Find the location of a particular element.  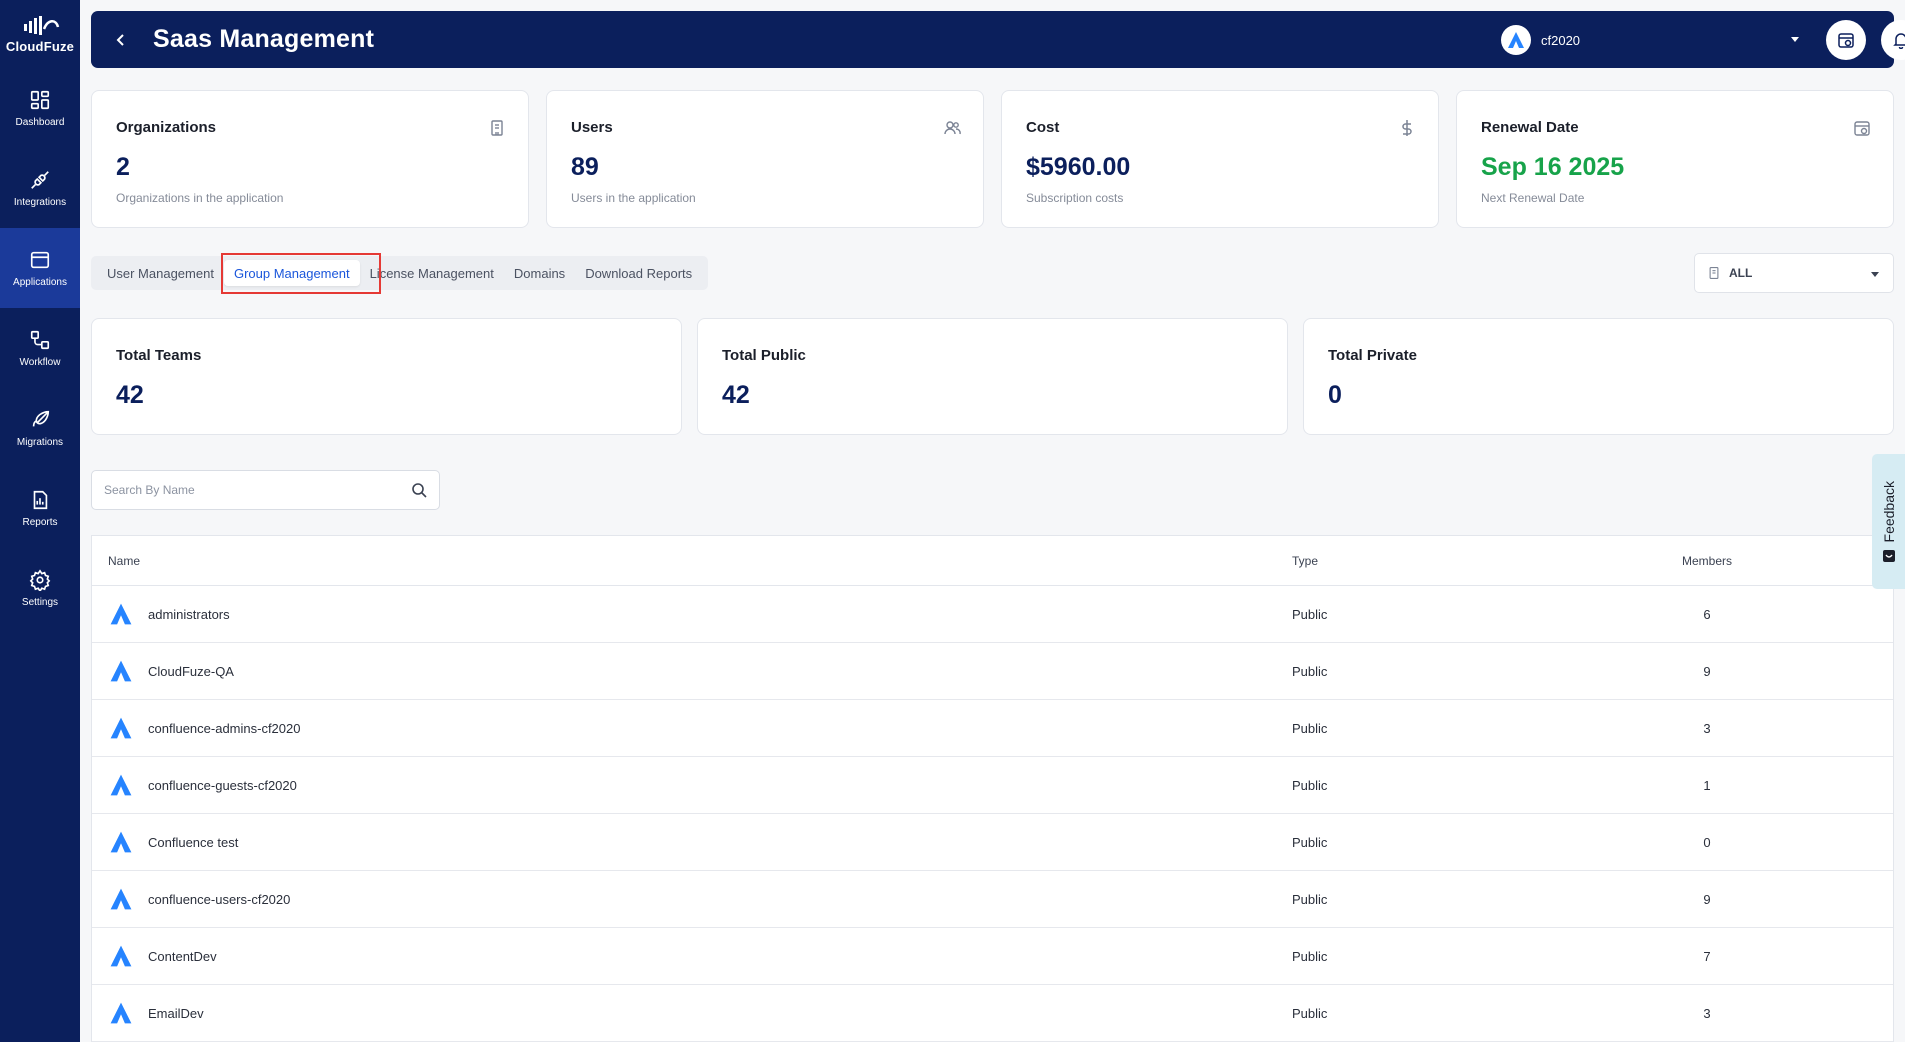

stat-title: Cost is located at coordinates (1043, 127).